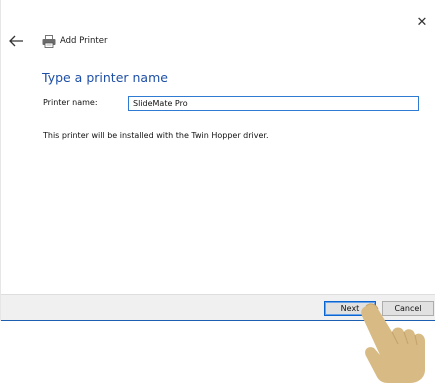 The height and width of the screenshot is (383, 435). I want to click on dialog-border, so click(0, 160).